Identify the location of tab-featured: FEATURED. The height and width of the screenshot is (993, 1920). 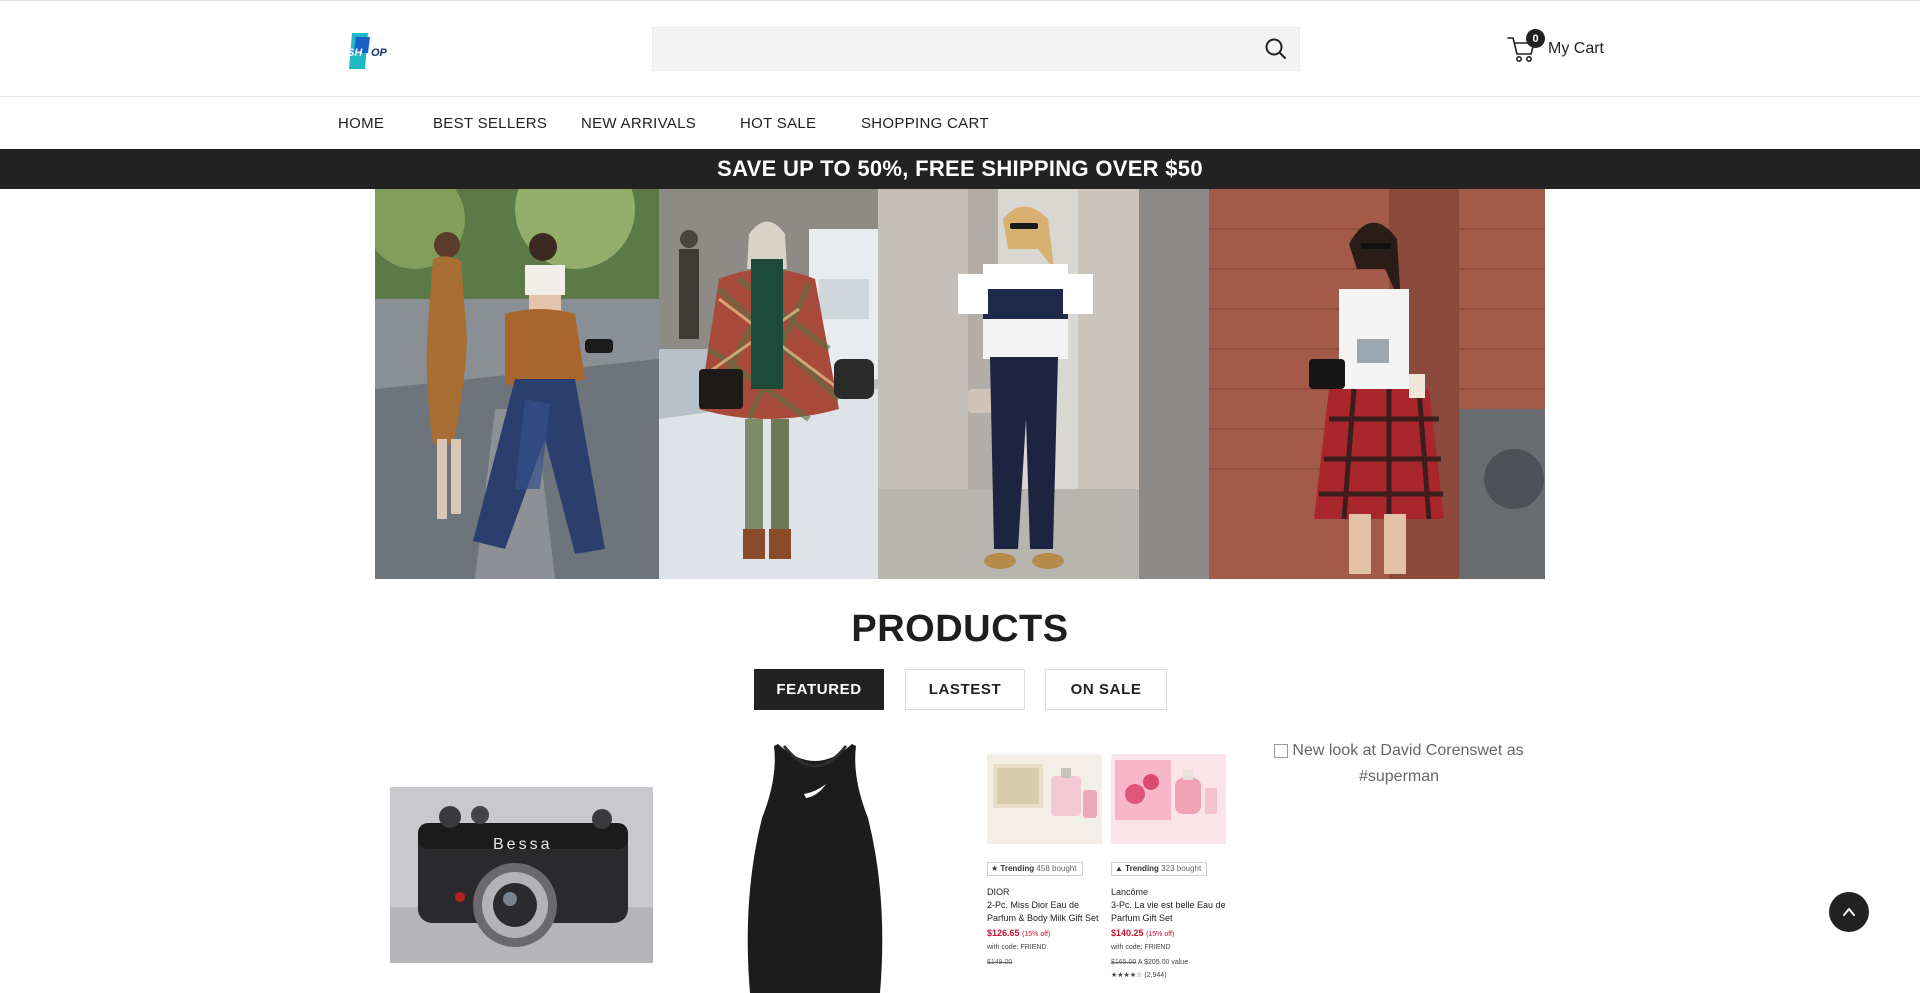
(819, 689).